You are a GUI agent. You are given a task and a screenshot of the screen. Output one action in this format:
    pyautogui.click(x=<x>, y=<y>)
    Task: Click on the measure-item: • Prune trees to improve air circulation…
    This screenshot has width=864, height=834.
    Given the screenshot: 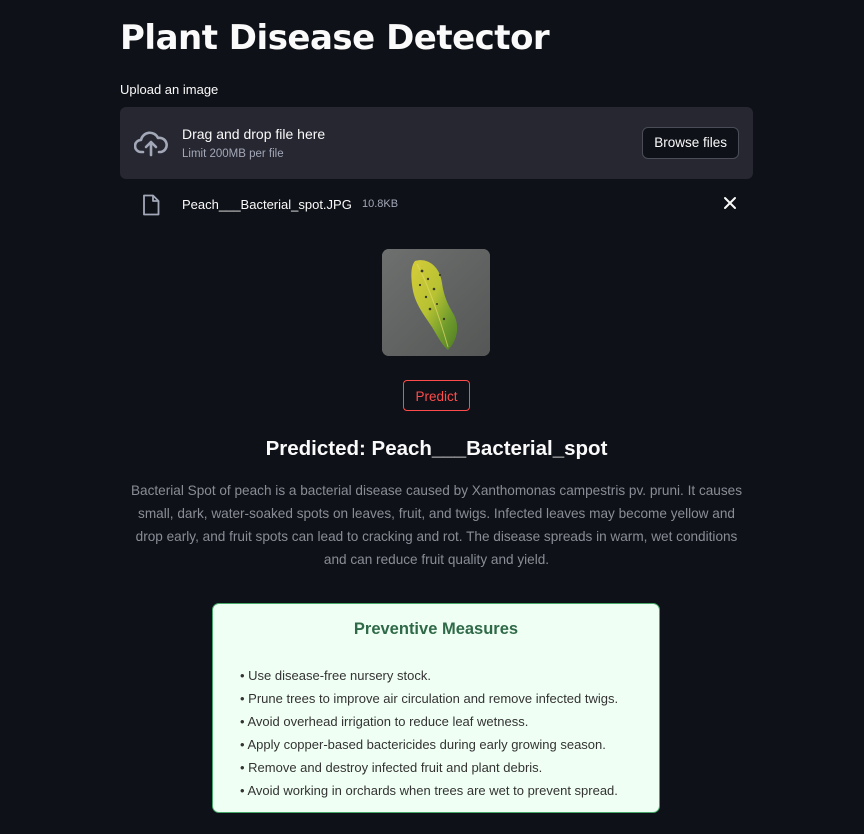 What is the action you would take?
    pyautogui.click(x=429, y=698)
    